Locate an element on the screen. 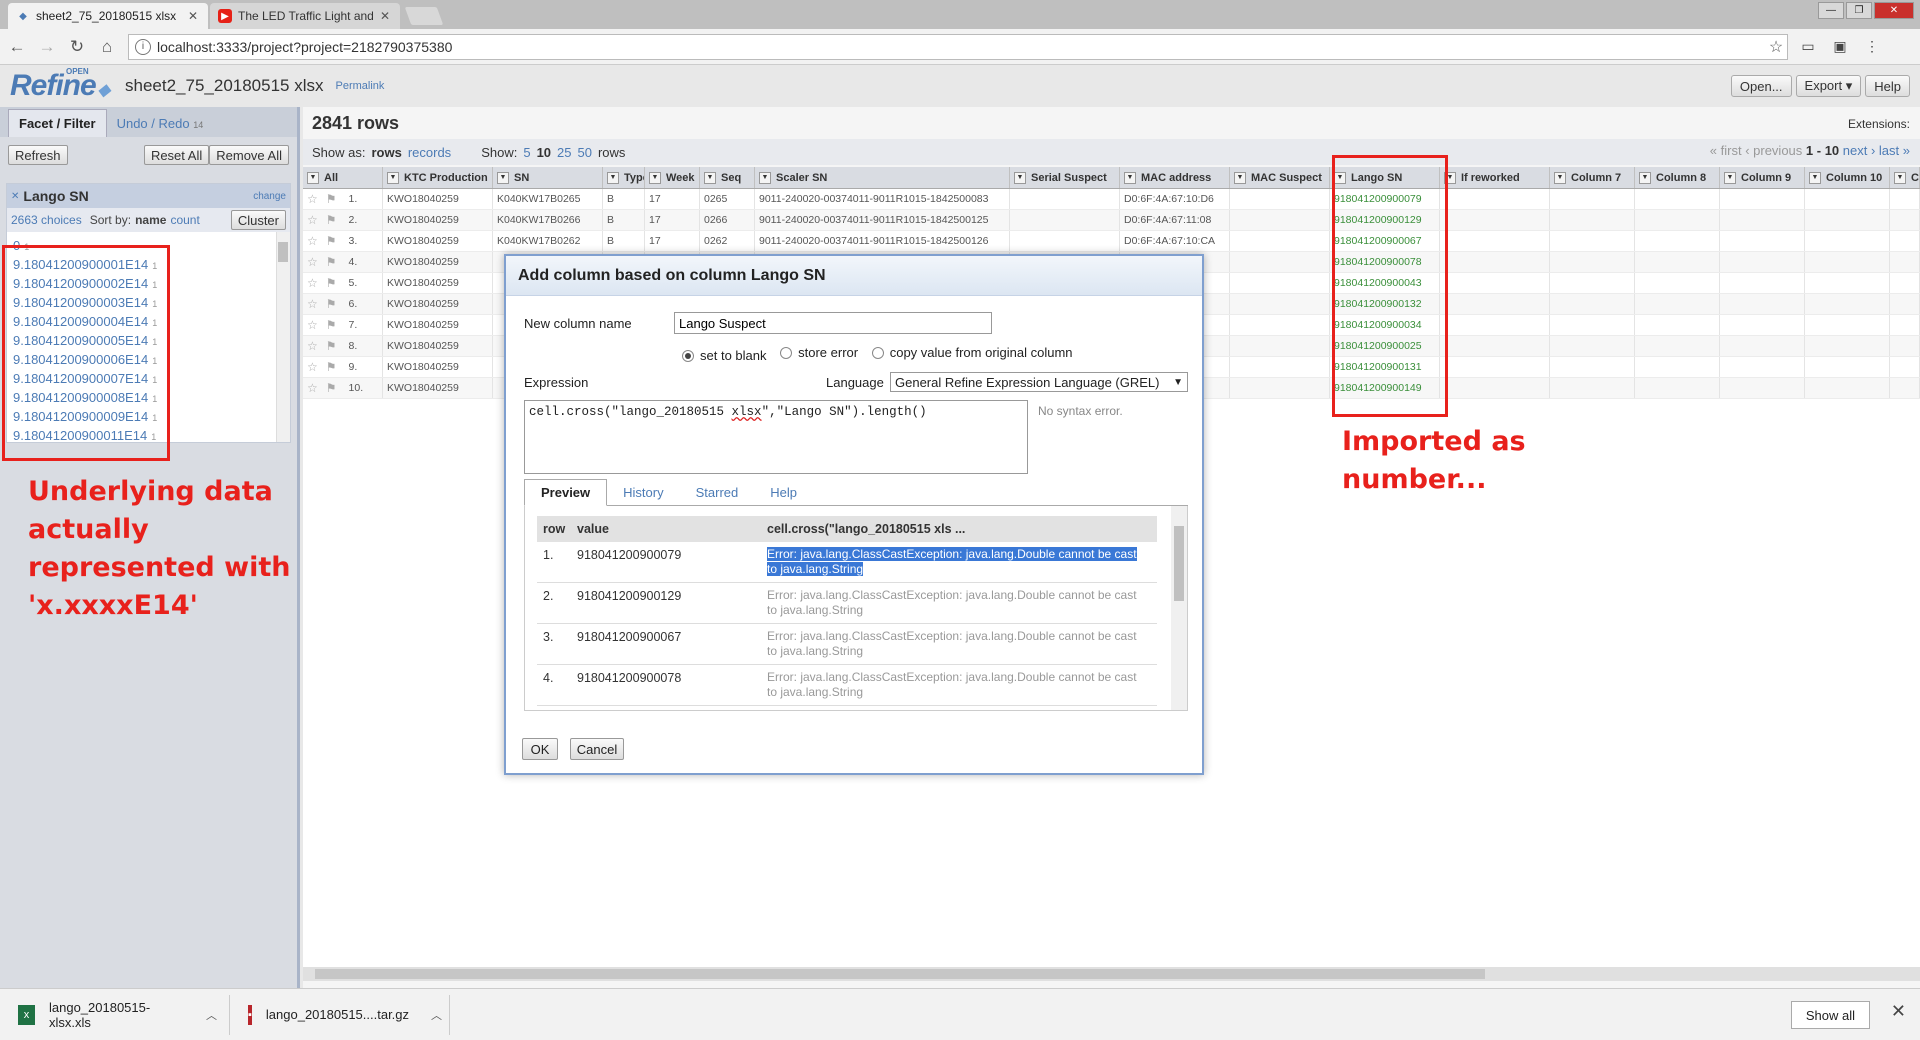 This screenshot has width=1920, height=1040. pager-previous: ‹ previous is located at coordinates (1773, 150).